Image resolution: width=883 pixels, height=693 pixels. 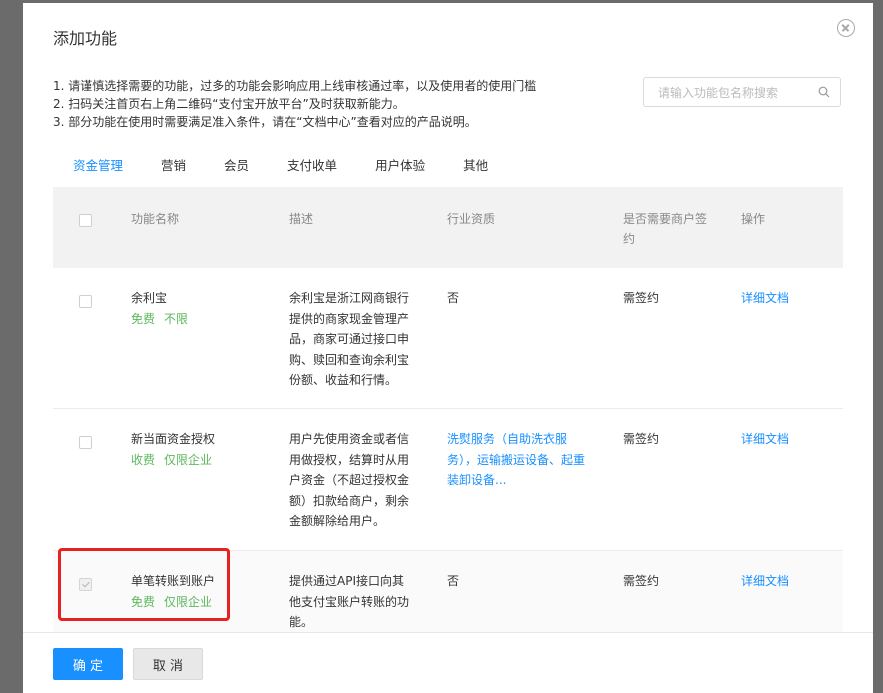 I want to click on tab-membership: 会员, so click(x=236, y=164).